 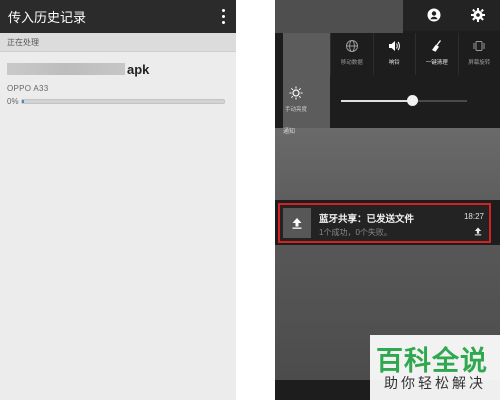 I want to click on qs-screen-rotation: 屏幕旋转, so click(x=478, y=54).